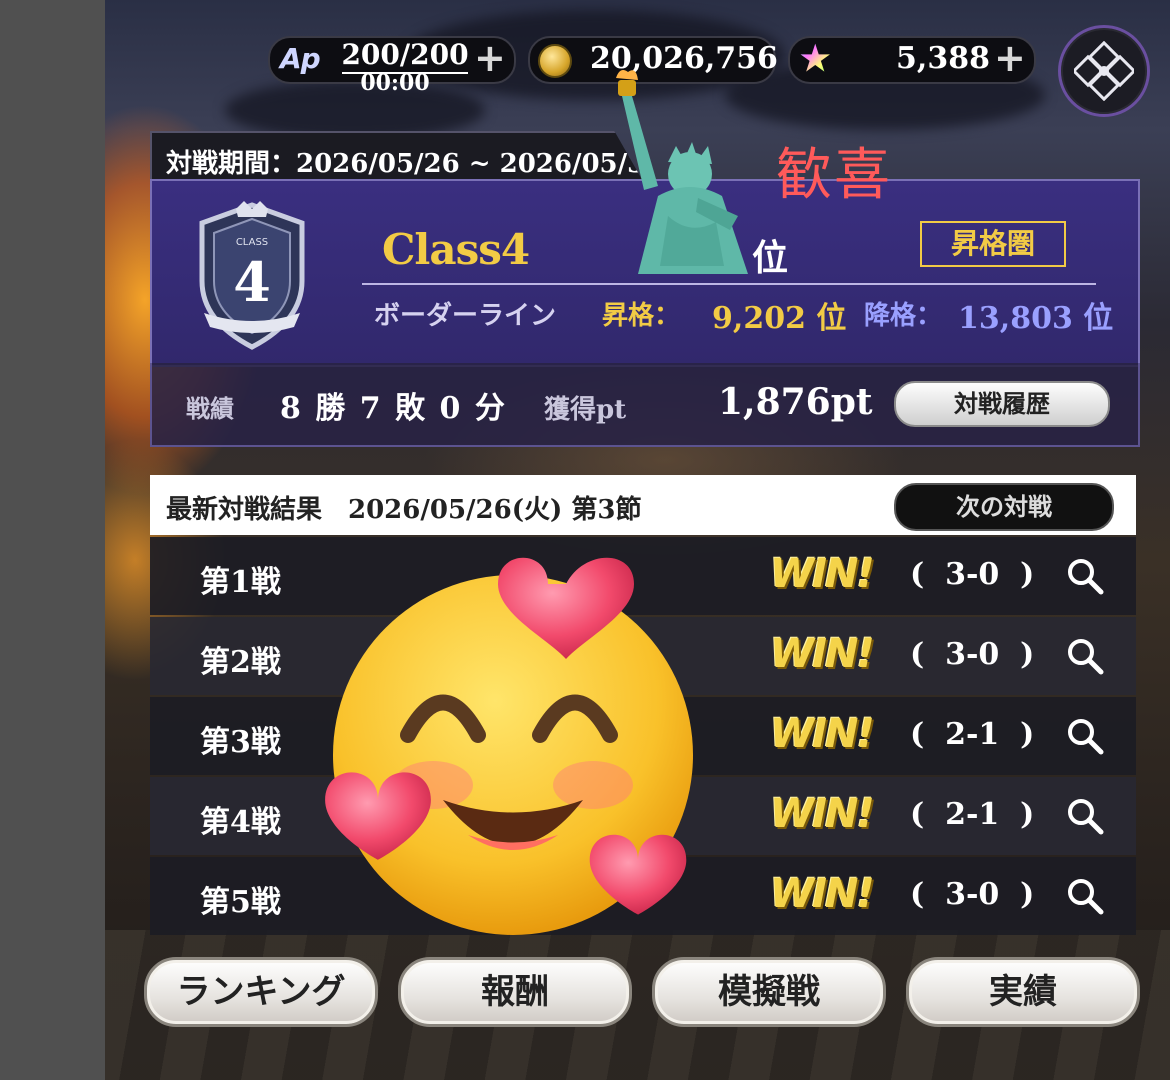 Image resolution: width=1170 pixels, height=1080 pixels. I want to click on match-label: 第1戦, so click(240, 582).